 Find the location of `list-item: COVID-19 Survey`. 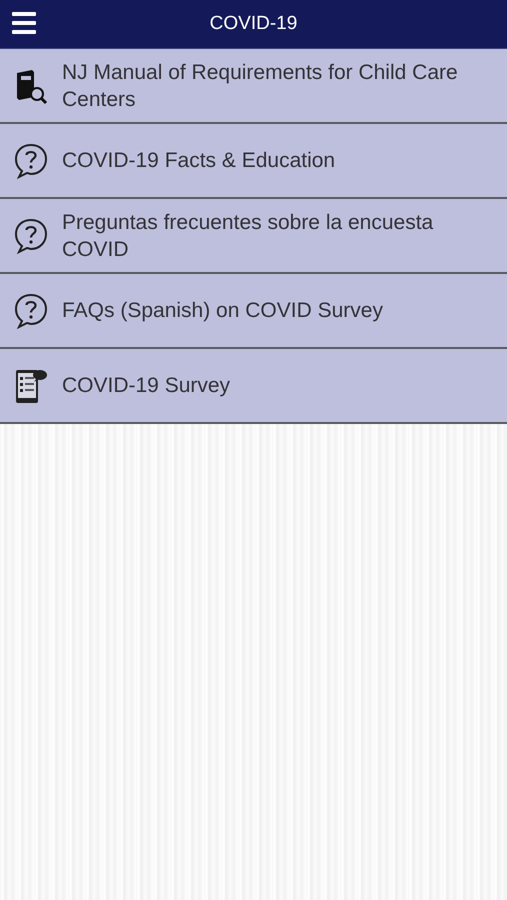

list-item: COVID-19 Survey is located at coordinates (253, 386).